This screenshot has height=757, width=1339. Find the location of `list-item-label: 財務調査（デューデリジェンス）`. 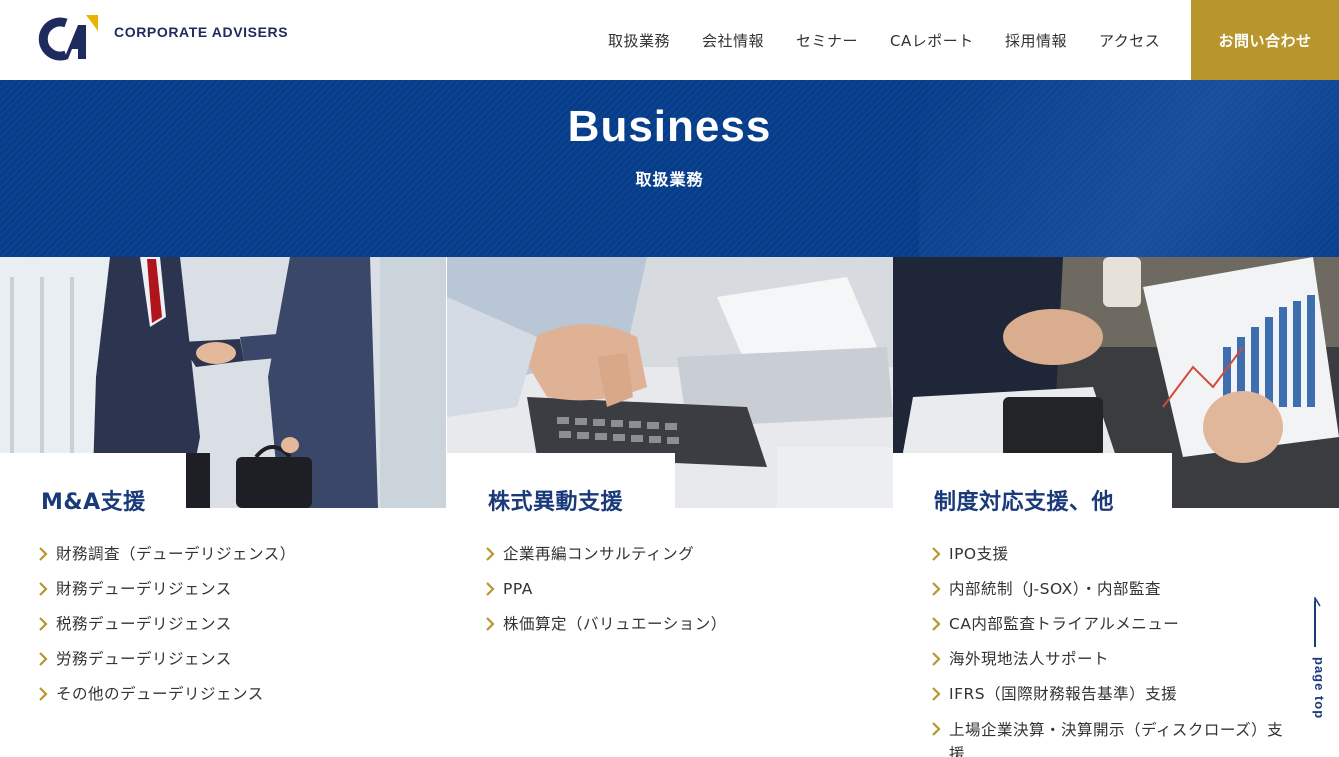

list-item-label: 財務調査（デューデリジェンス） is located at coordinates (176, 554).